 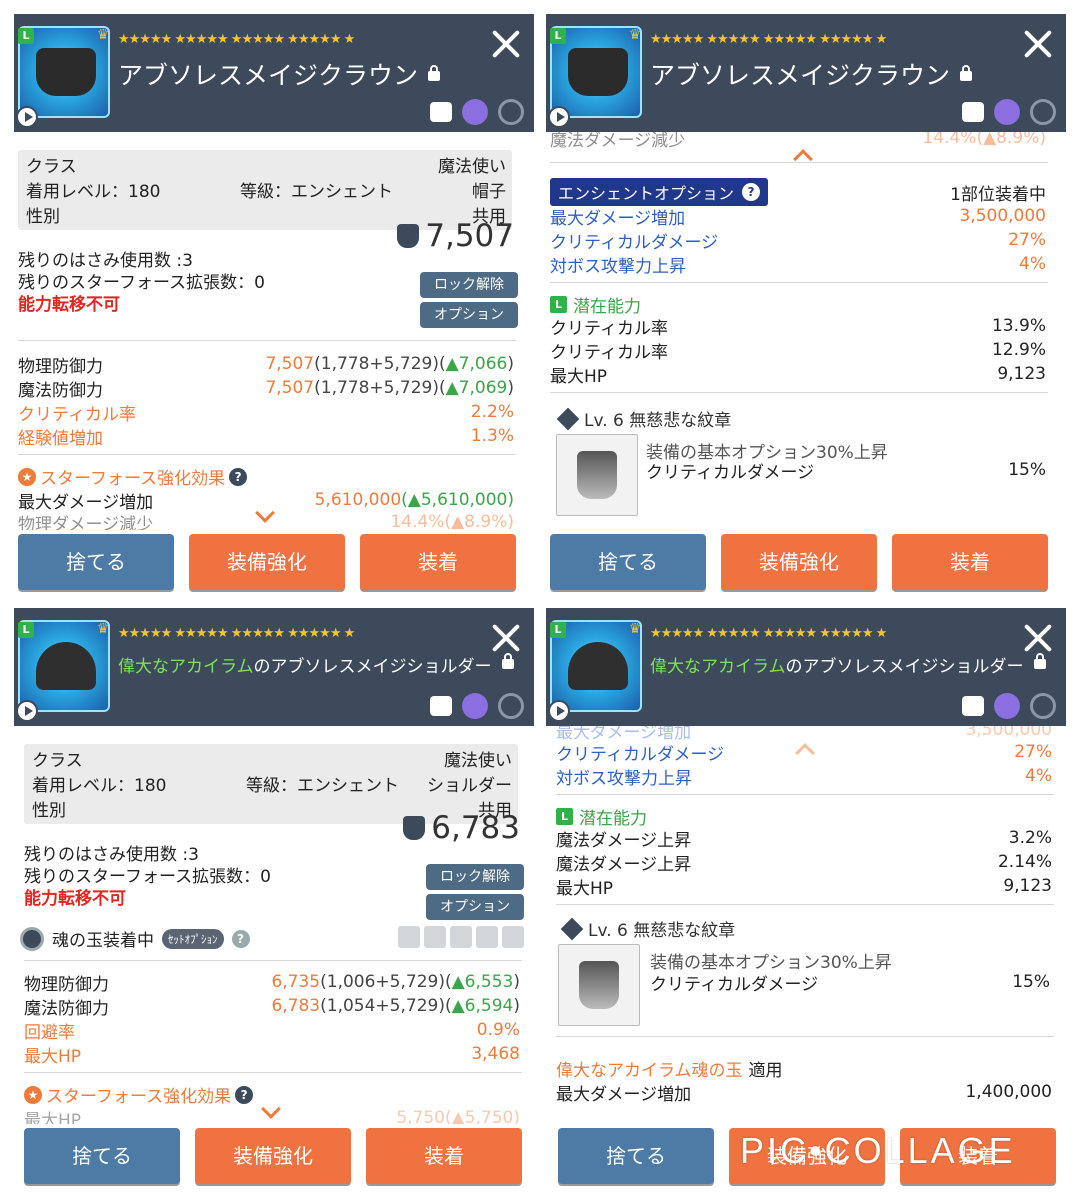 What do you see at coordinates (1018, 350) in the screenshot?
I see `stat-value: 12.9%` at bounding box center [1018, 350].